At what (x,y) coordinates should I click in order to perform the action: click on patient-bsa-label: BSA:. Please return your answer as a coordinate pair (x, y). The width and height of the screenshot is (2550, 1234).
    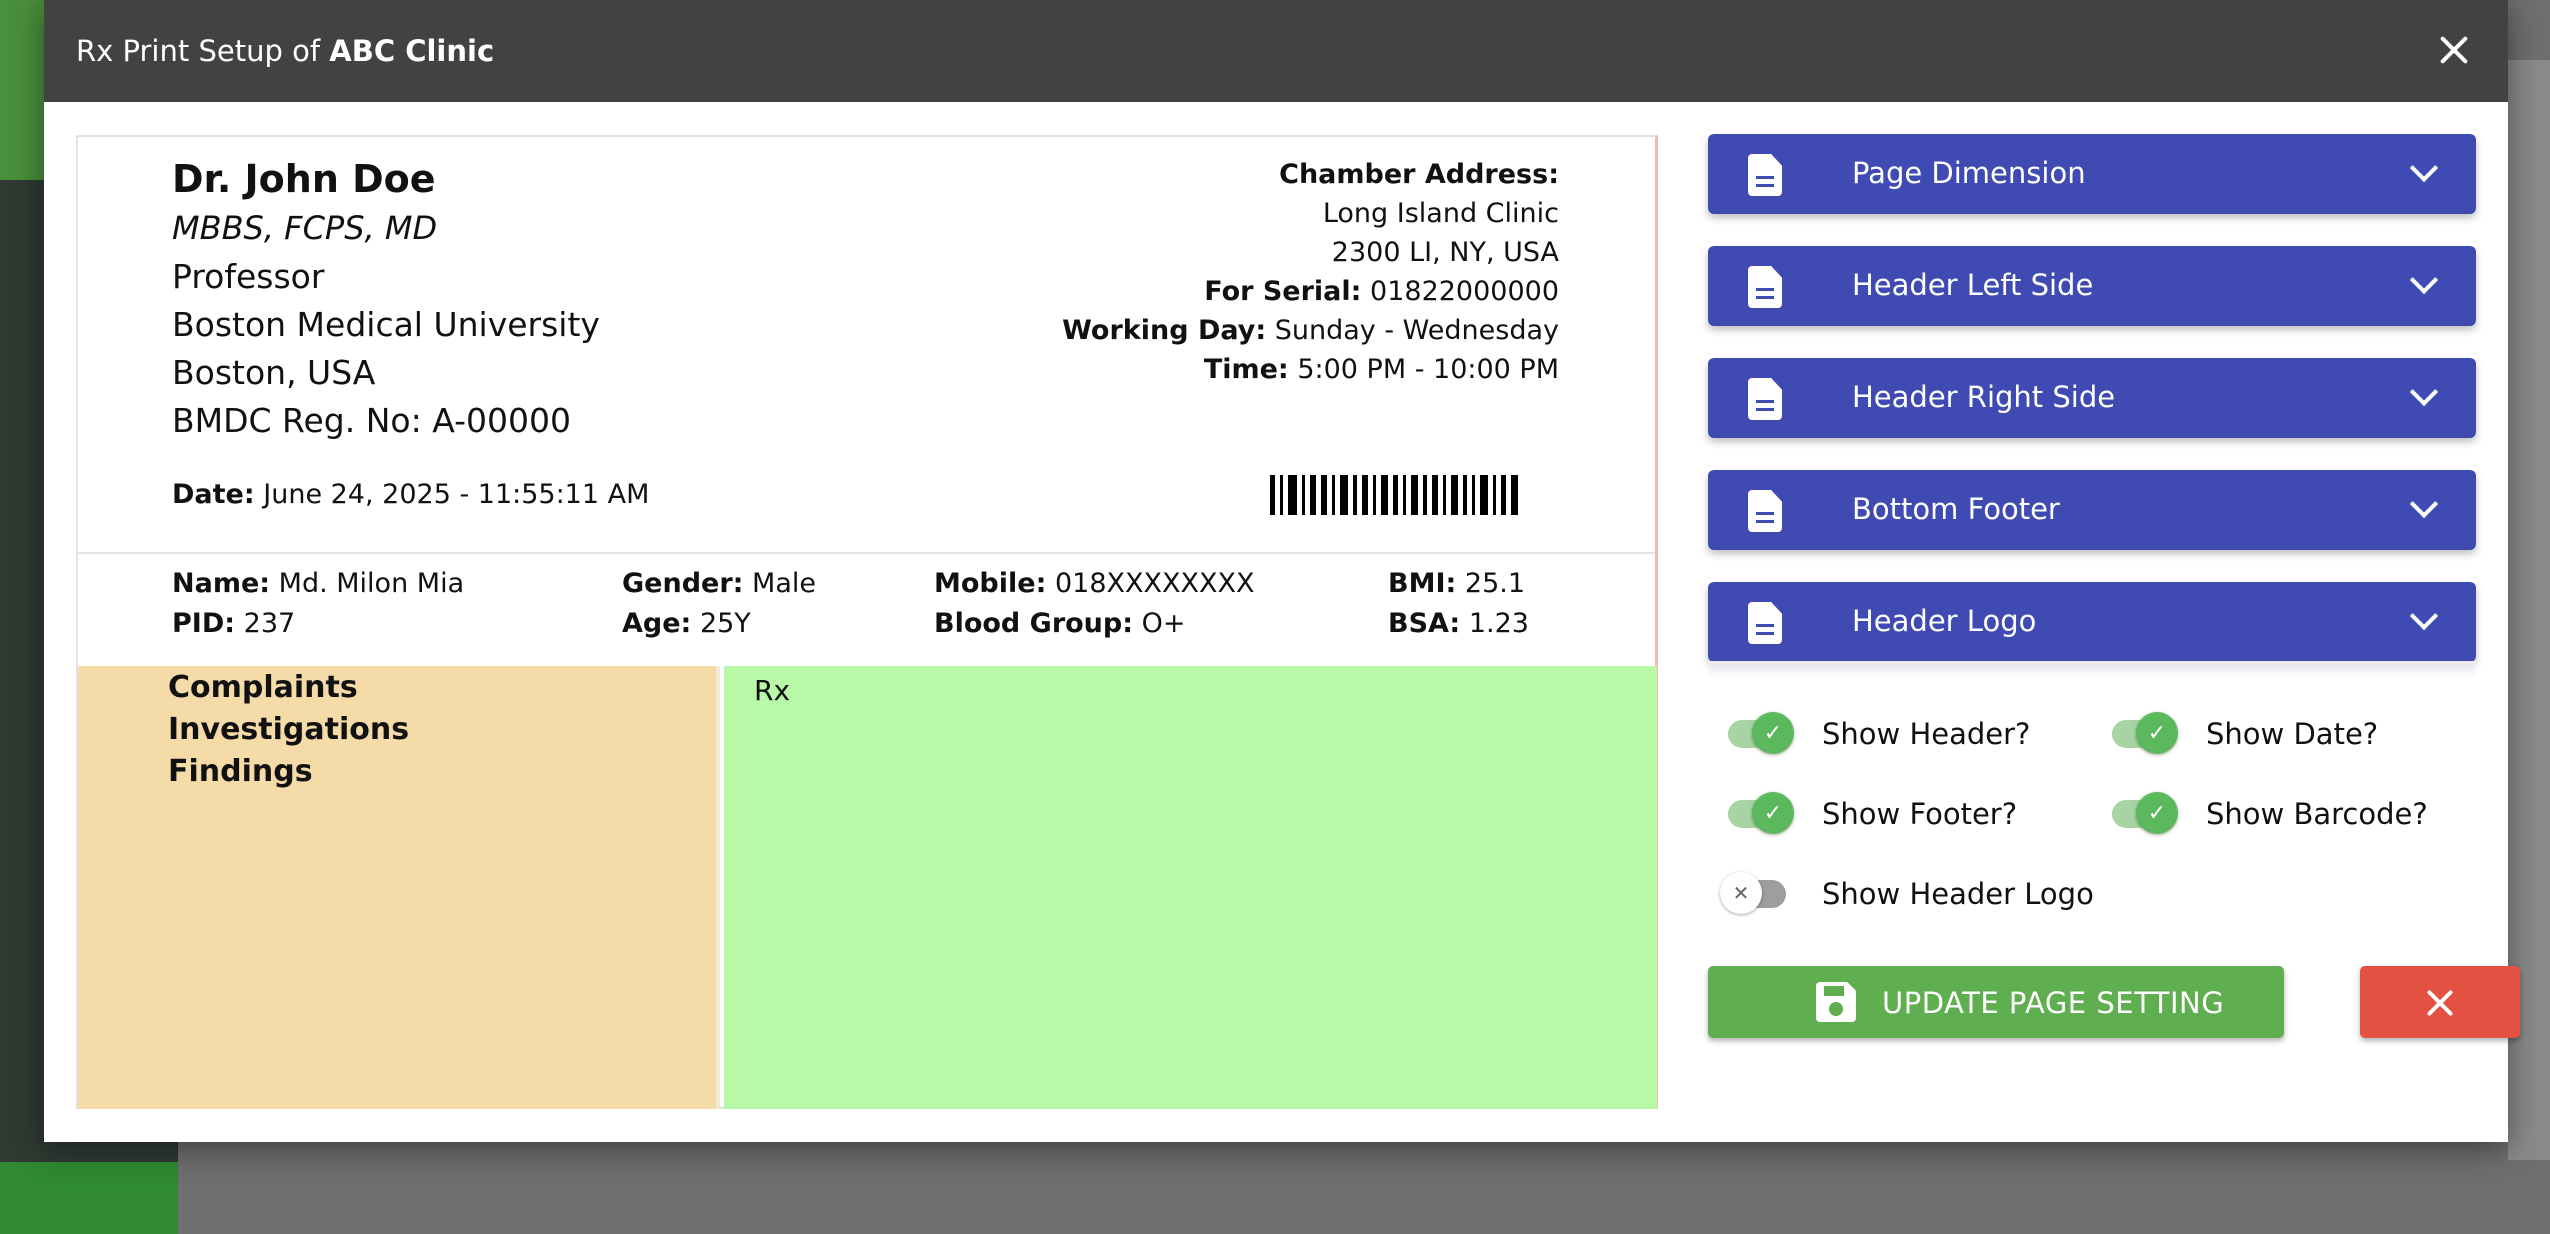
    Looking at the image, I should click on (1424, 623).